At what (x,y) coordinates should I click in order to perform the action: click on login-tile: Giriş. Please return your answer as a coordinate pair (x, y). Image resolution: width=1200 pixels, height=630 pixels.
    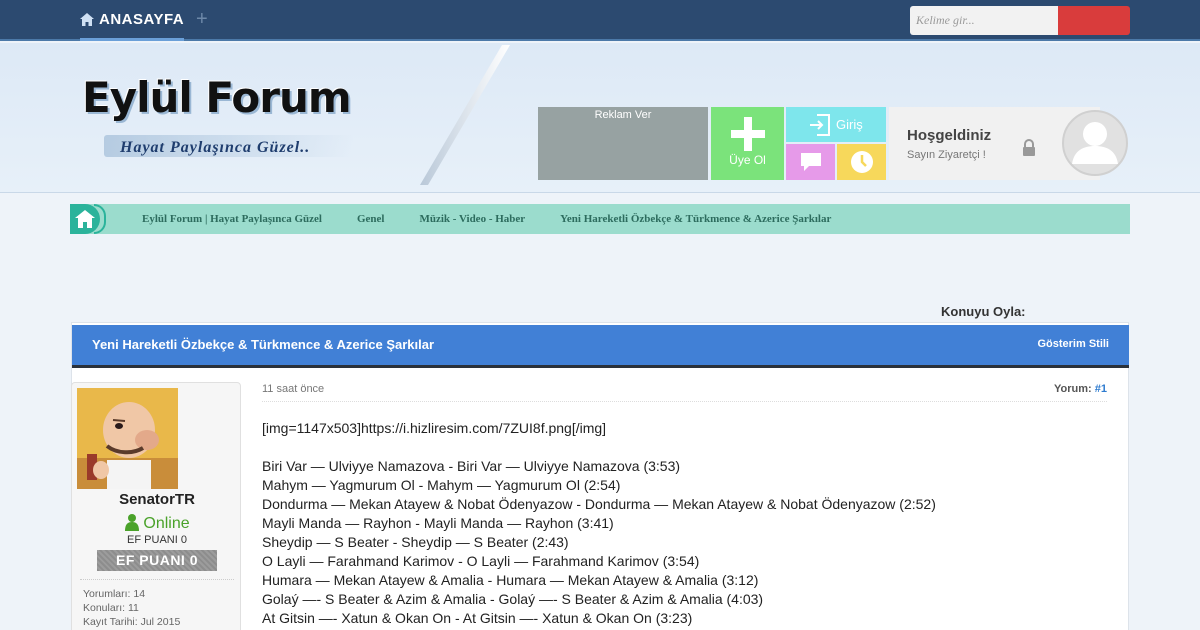
    Looking at the image, I should click on (836, 124).